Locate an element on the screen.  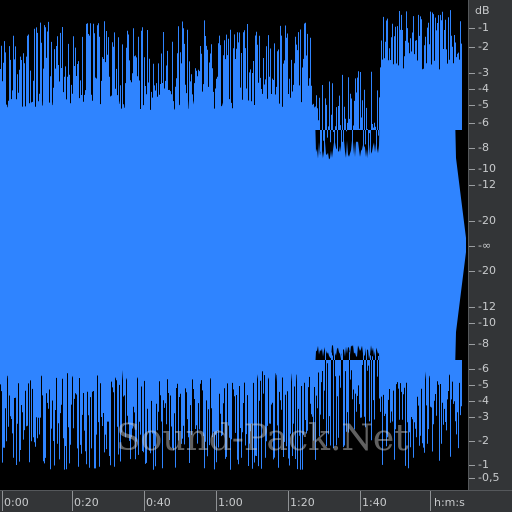
db-unit-label: dB is located at coordinates (482, 10).